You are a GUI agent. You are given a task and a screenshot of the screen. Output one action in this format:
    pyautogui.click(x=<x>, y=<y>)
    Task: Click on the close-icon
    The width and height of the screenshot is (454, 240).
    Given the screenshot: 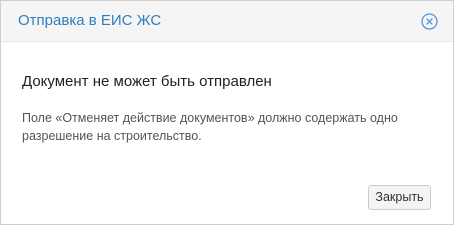 What is the action you would take?
    pyautogui.click(x=429, y=21)
    